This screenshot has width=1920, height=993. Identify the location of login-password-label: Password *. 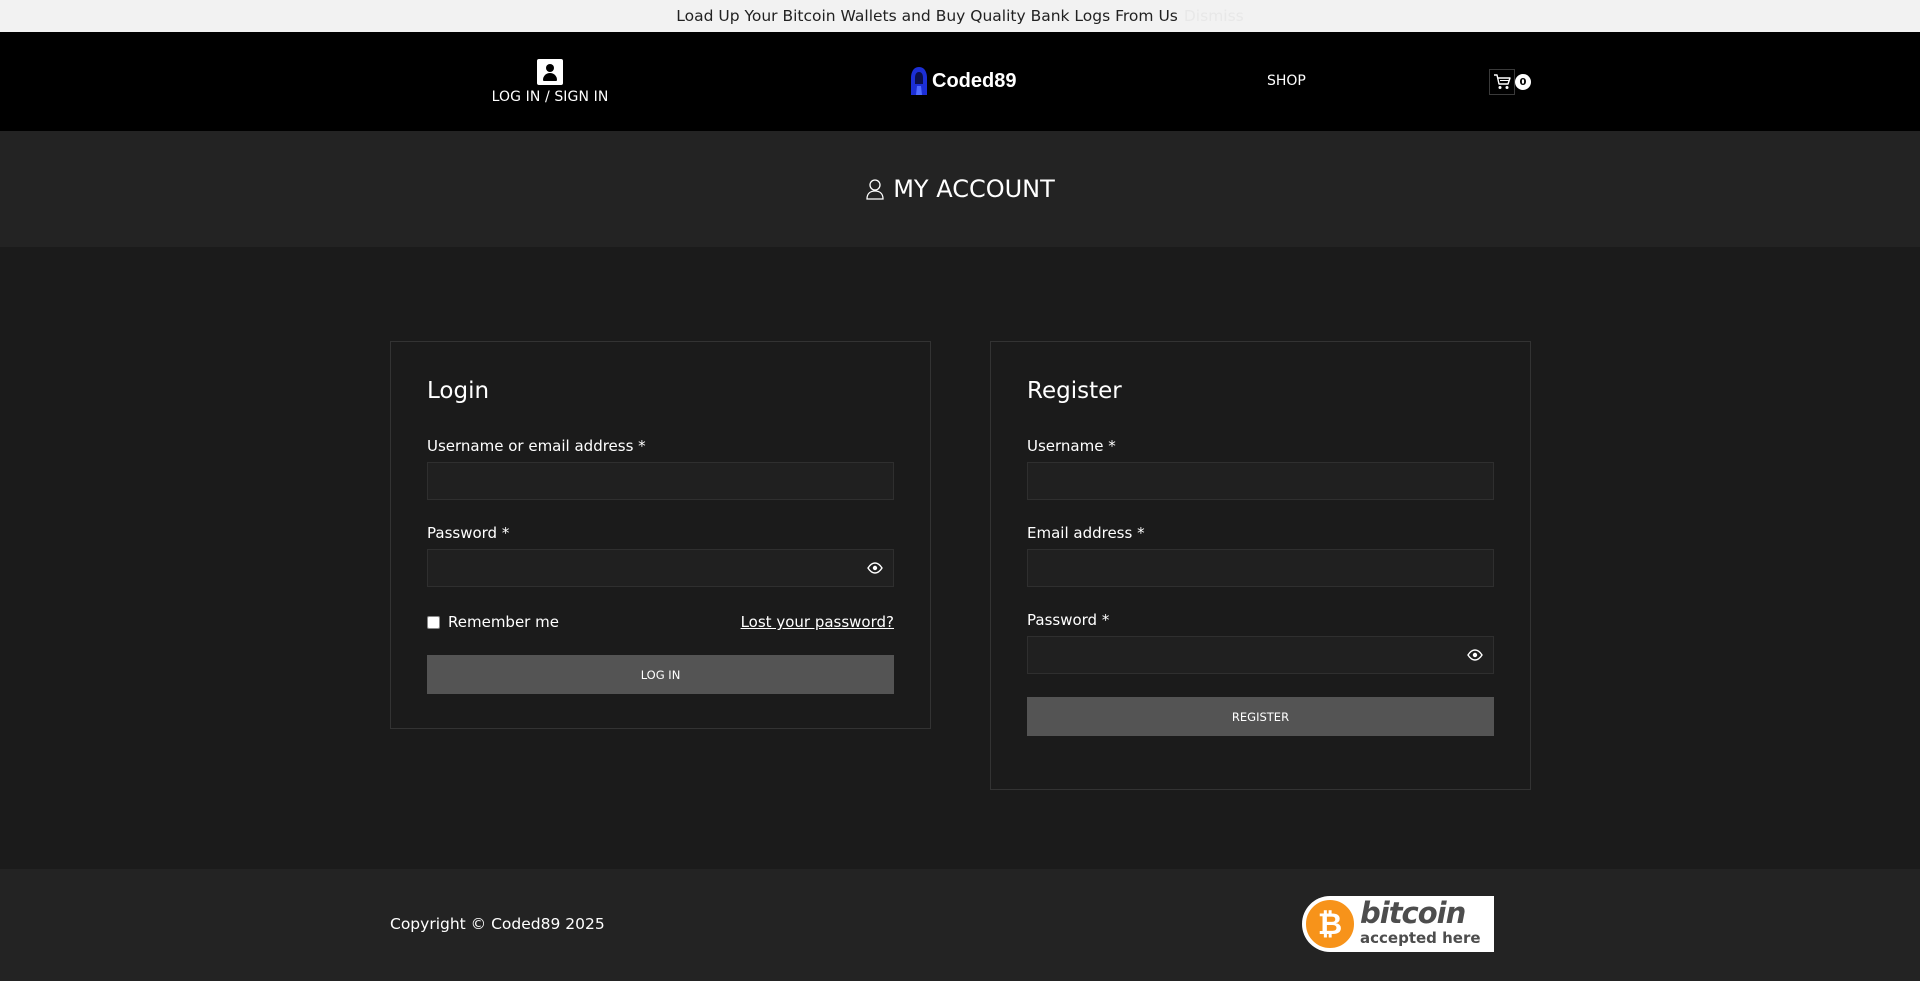
(468, 533).